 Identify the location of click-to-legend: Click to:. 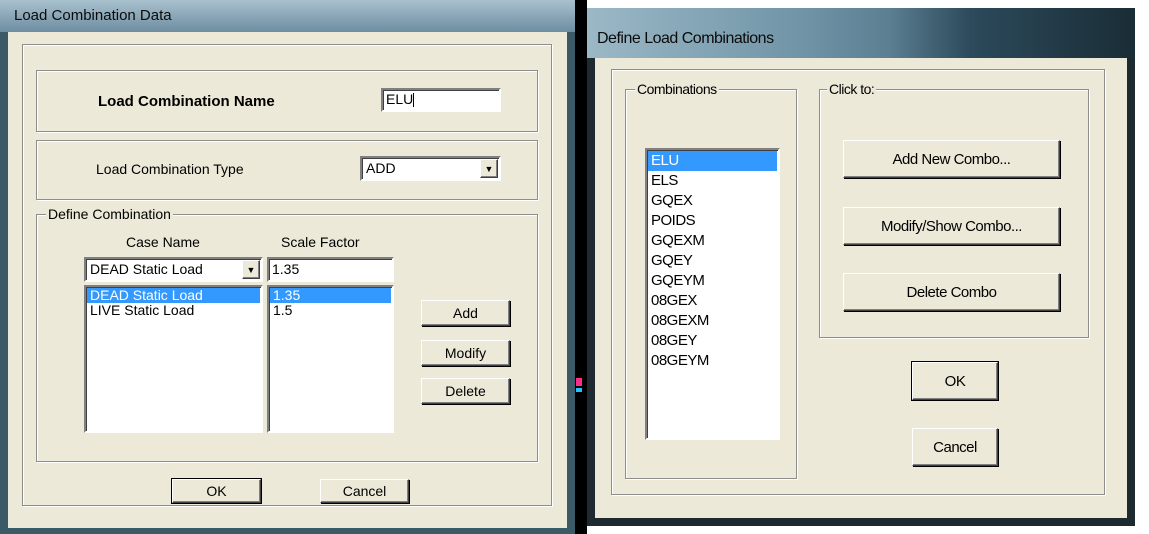
(852, 89).